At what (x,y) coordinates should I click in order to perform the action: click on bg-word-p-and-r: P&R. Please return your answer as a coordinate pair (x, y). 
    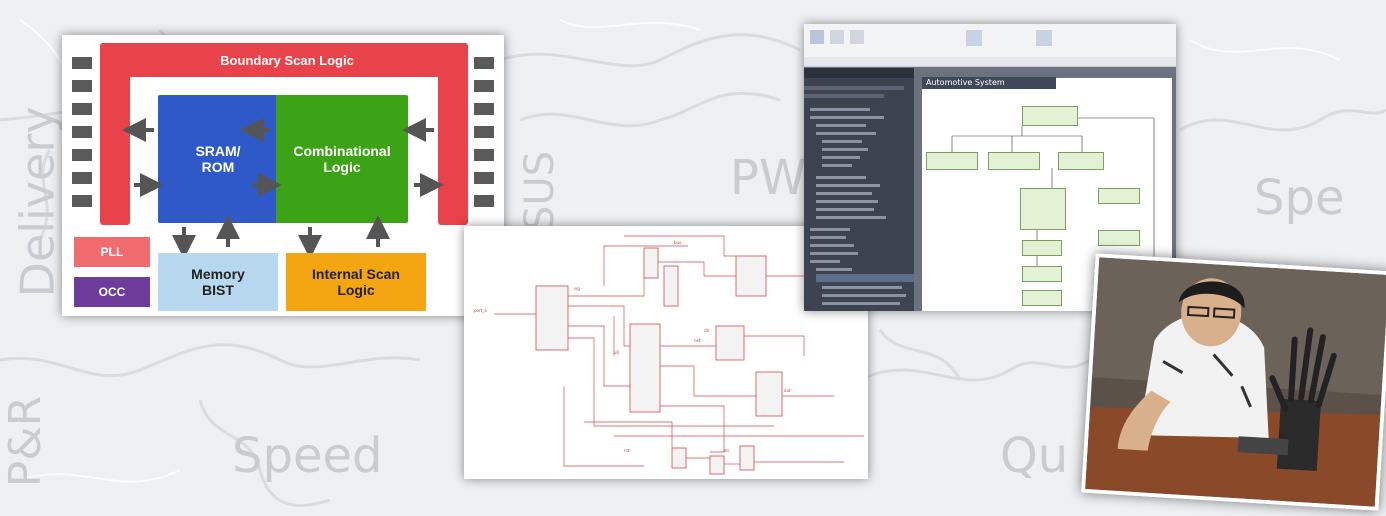
    Looking at the image, I should click on (26, 441).